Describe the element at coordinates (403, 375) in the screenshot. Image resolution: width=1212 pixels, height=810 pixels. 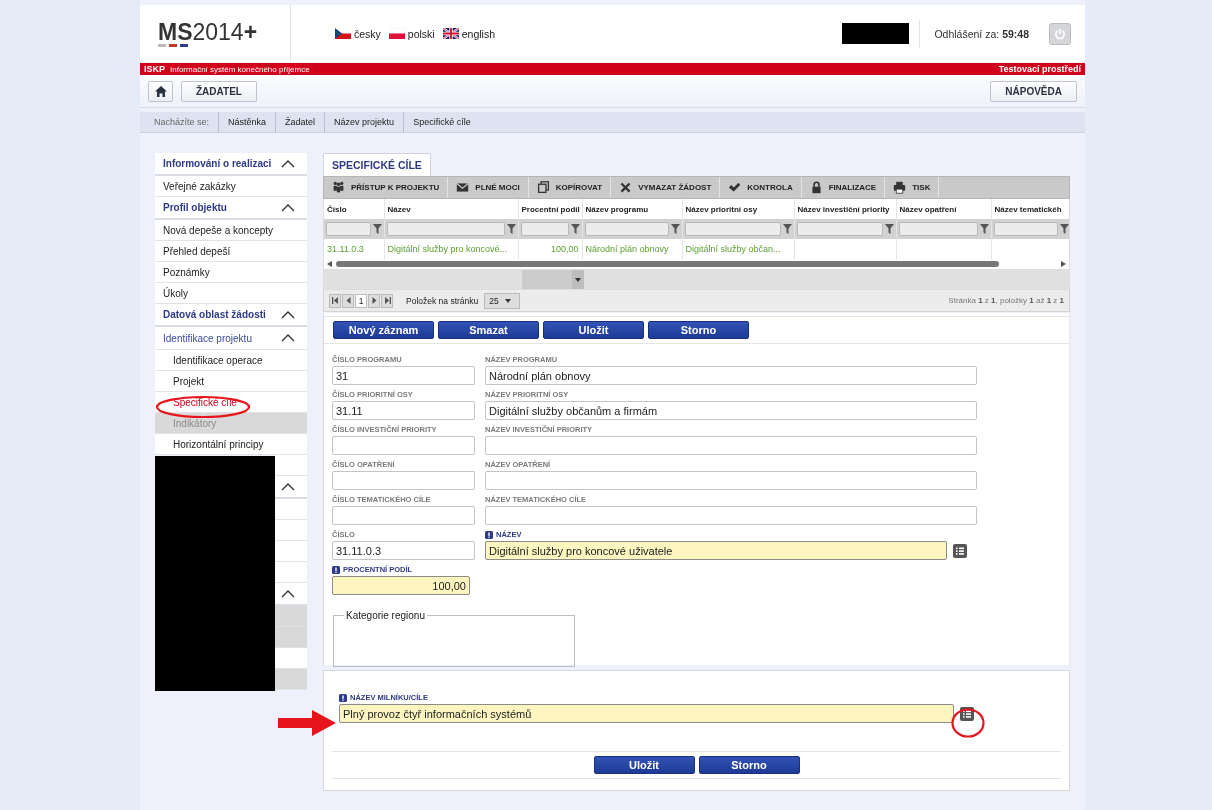
I see `input-field: 31` at that location.